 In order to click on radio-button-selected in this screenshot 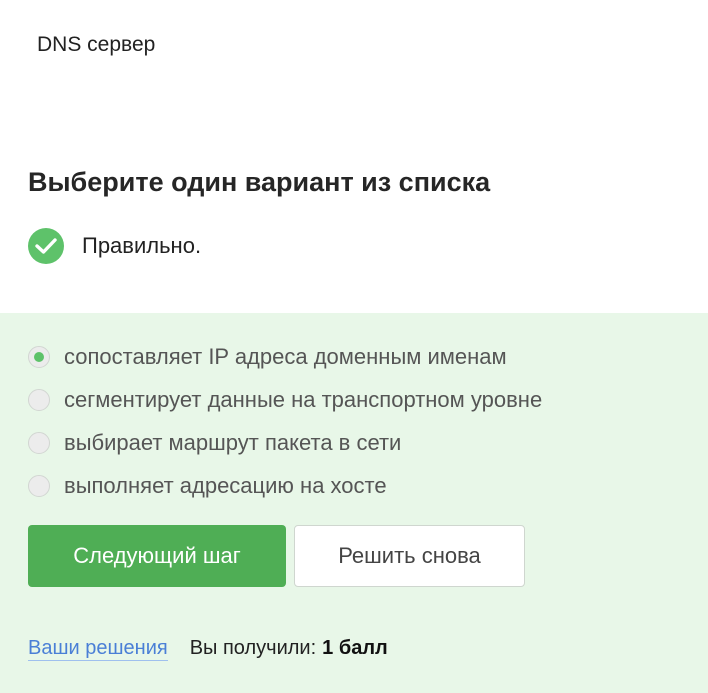, I will do `click(39, 356)`.